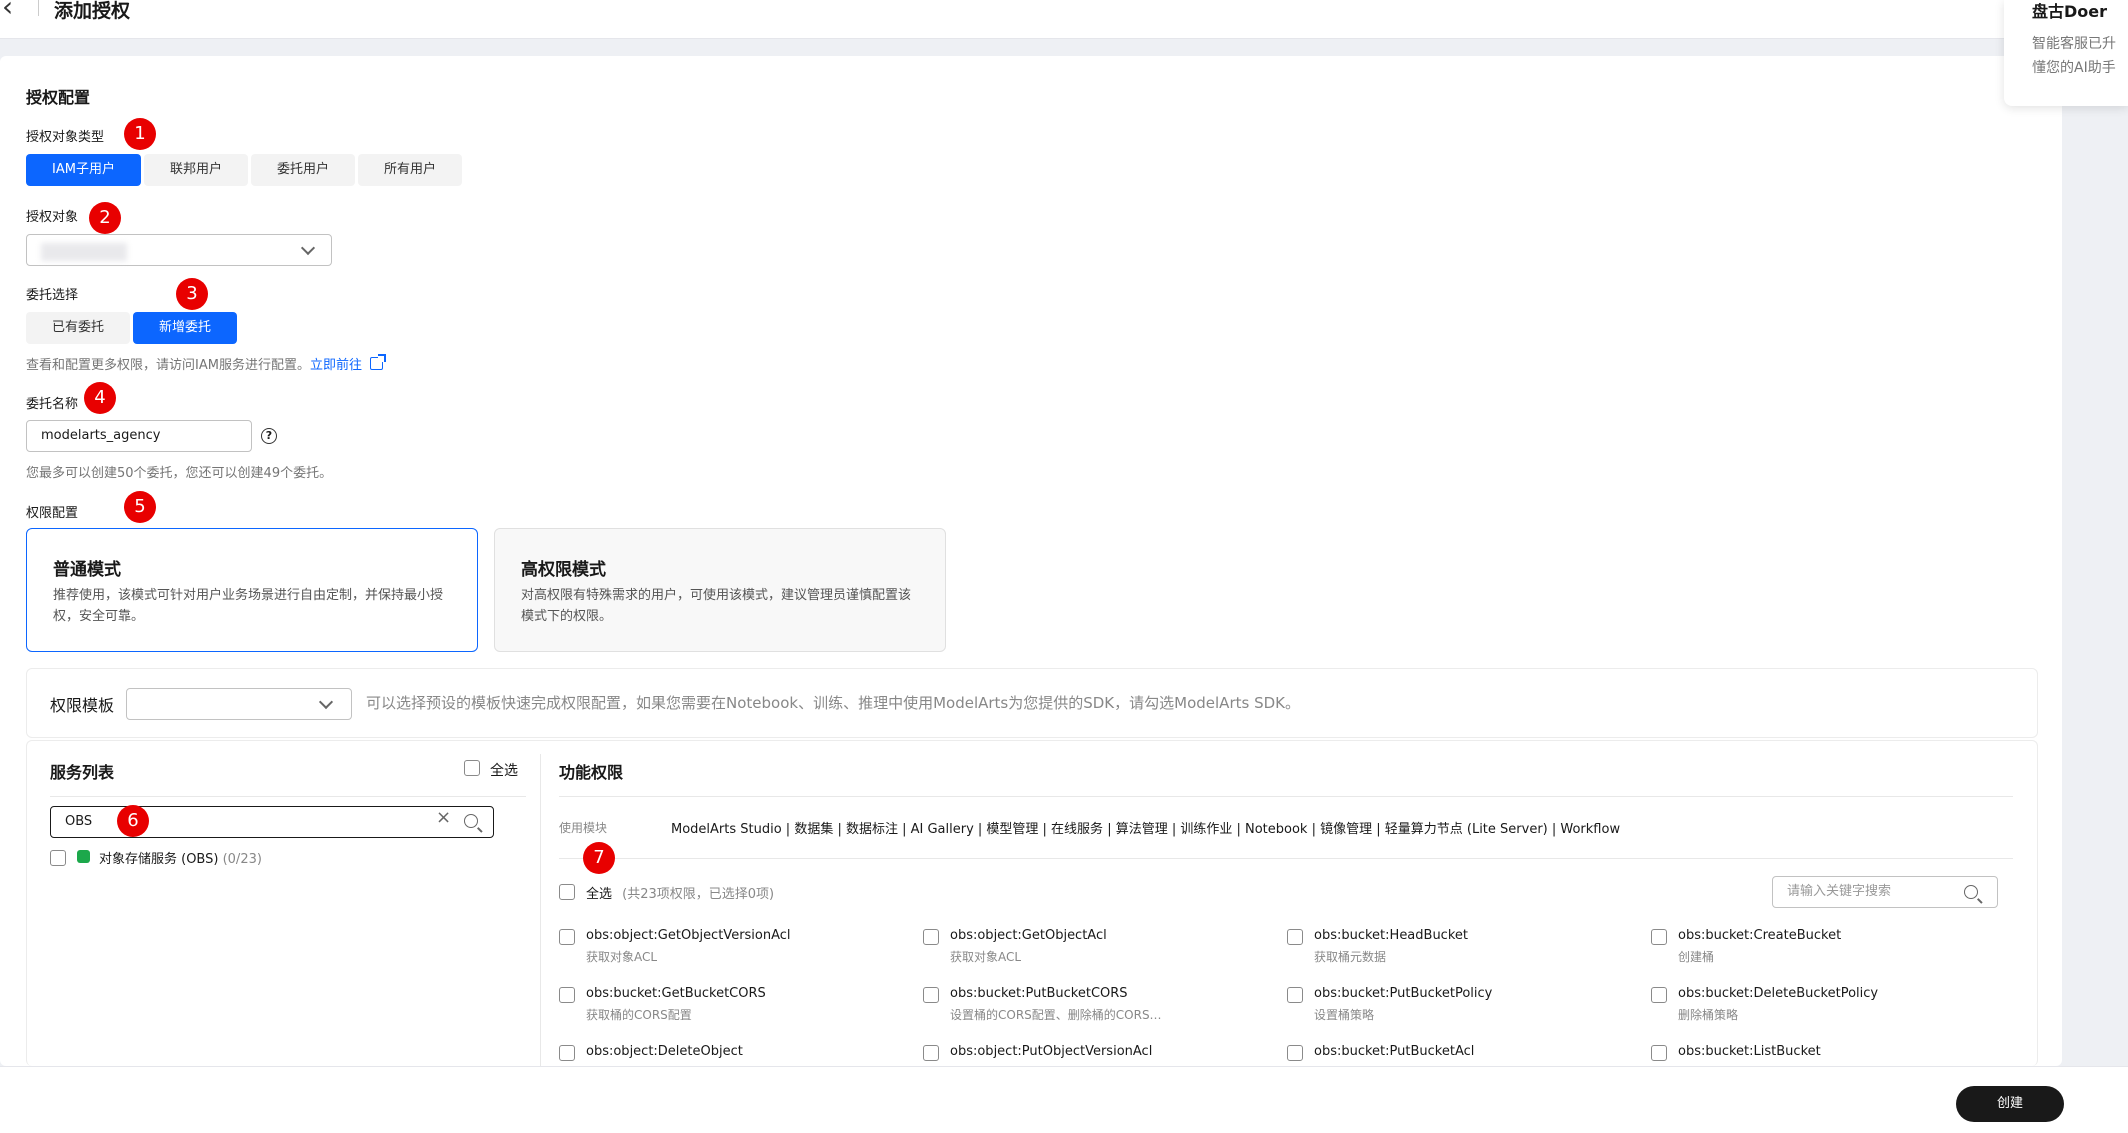  I want to click on normal-mode-title: 普通模式, so click(87, 570).